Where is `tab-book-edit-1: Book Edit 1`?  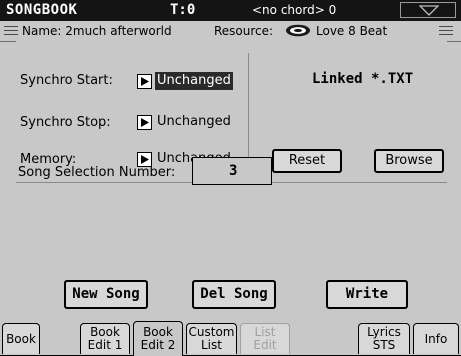 tab-book-edit-1: Book Edit 1 is located at coordinates (105, 338).